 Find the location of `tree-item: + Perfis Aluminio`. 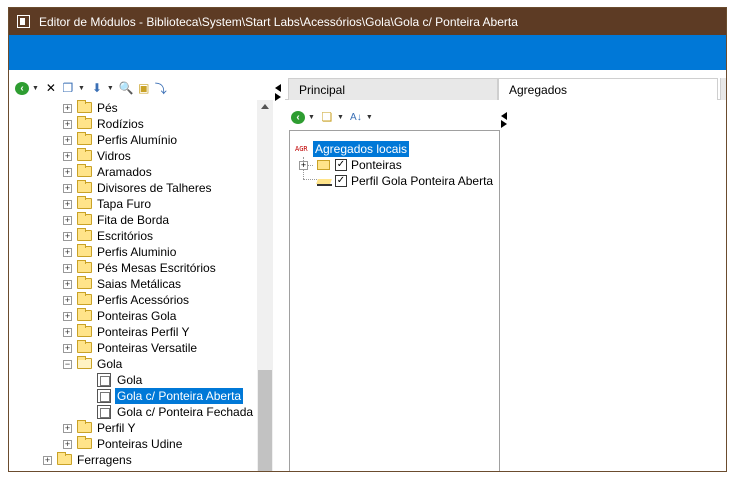

tree-item: + Perfis Aluminio is located at coordinates (133, 252).